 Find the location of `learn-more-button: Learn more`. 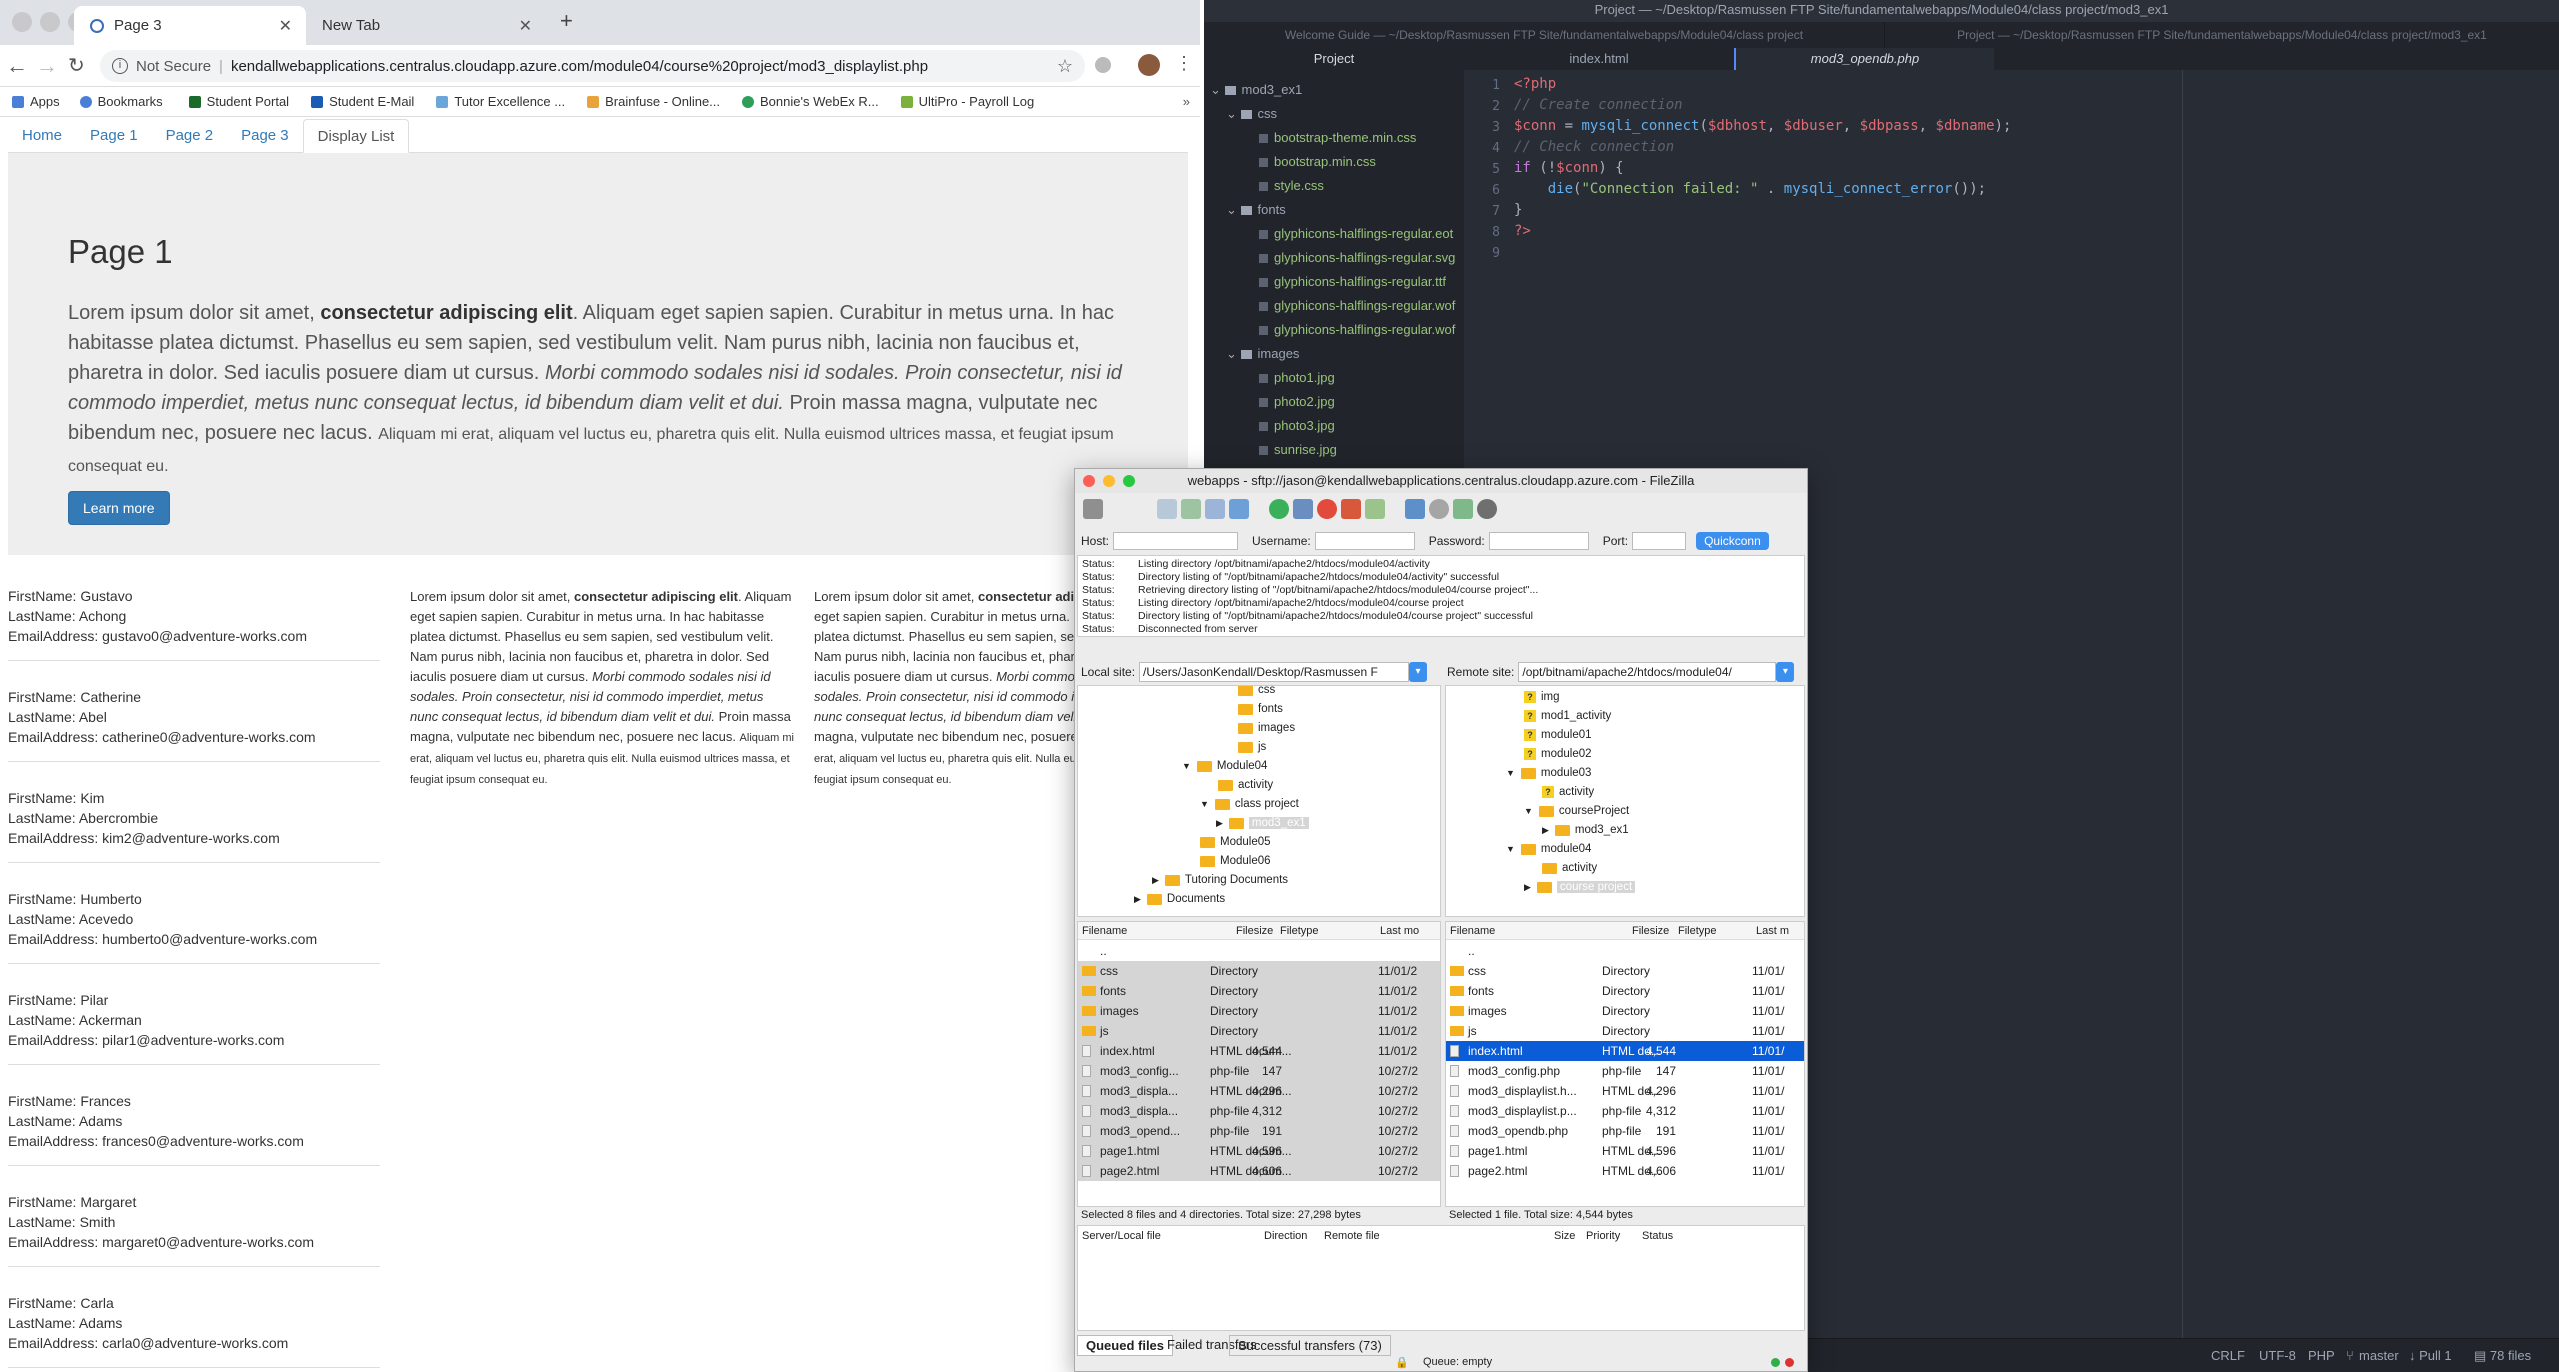

learn-more-button: Learn more is located at coordinates (119, 508).